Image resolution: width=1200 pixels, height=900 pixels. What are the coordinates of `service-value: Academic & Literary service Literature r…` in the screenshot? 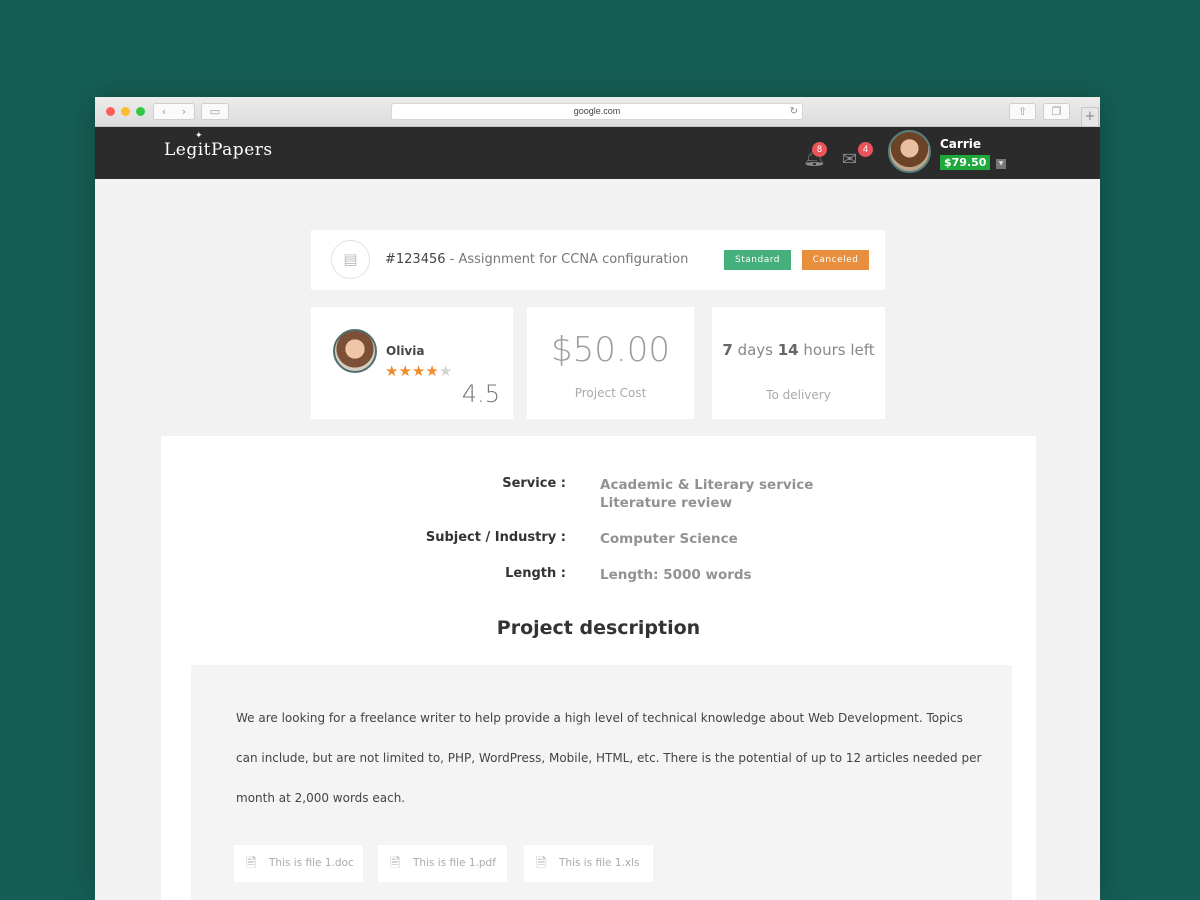 It's located at (706, 494).